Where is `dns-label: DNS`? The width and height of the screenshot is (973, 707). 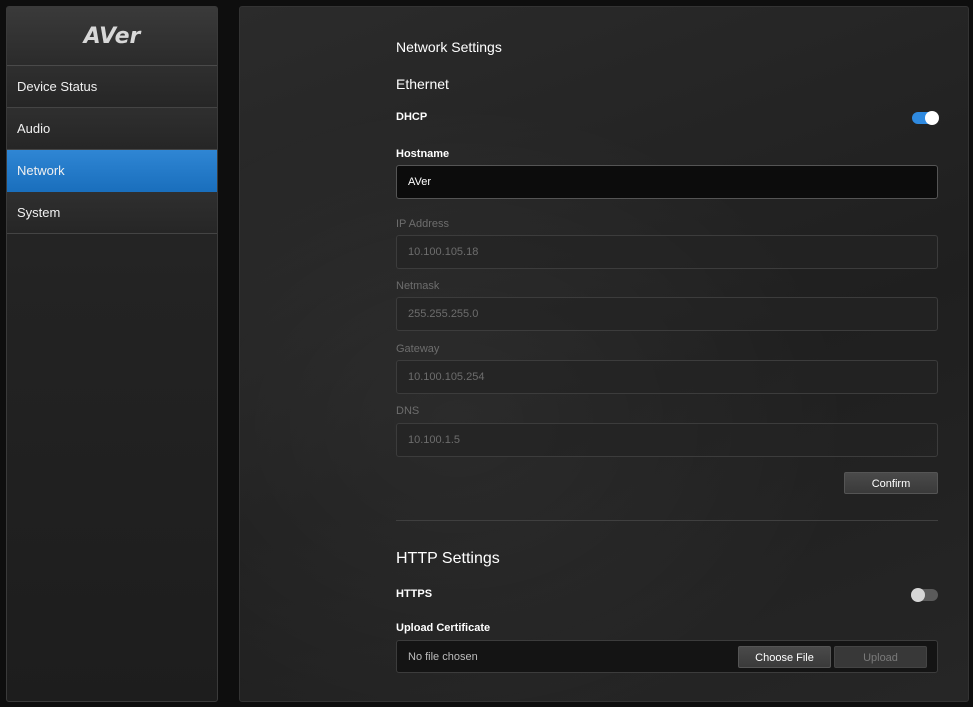
dns-label: DNS is located at coordinates (408, 411).